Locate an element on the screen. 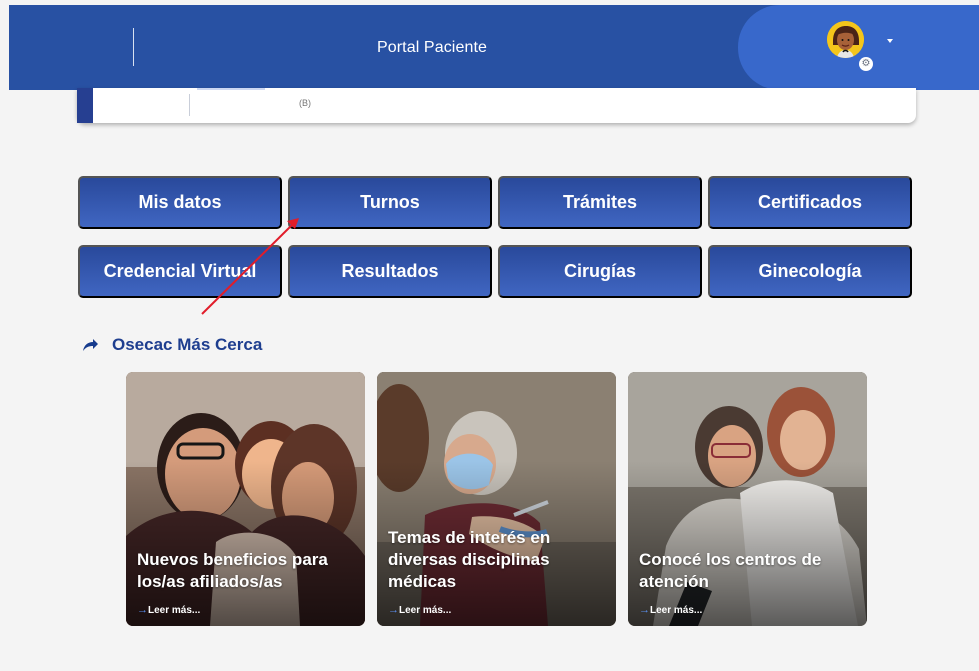 The width and height of the screenshot is (979, 671). mis-datos-button: Mis datos is located at coordinates (180, 202).